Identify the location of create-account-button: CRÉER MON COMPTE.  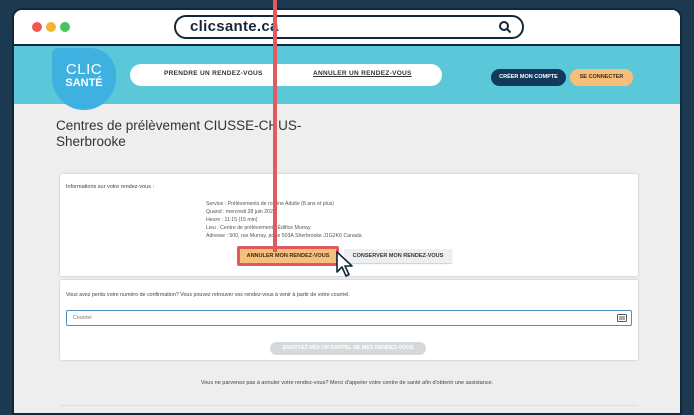
(528, 77).